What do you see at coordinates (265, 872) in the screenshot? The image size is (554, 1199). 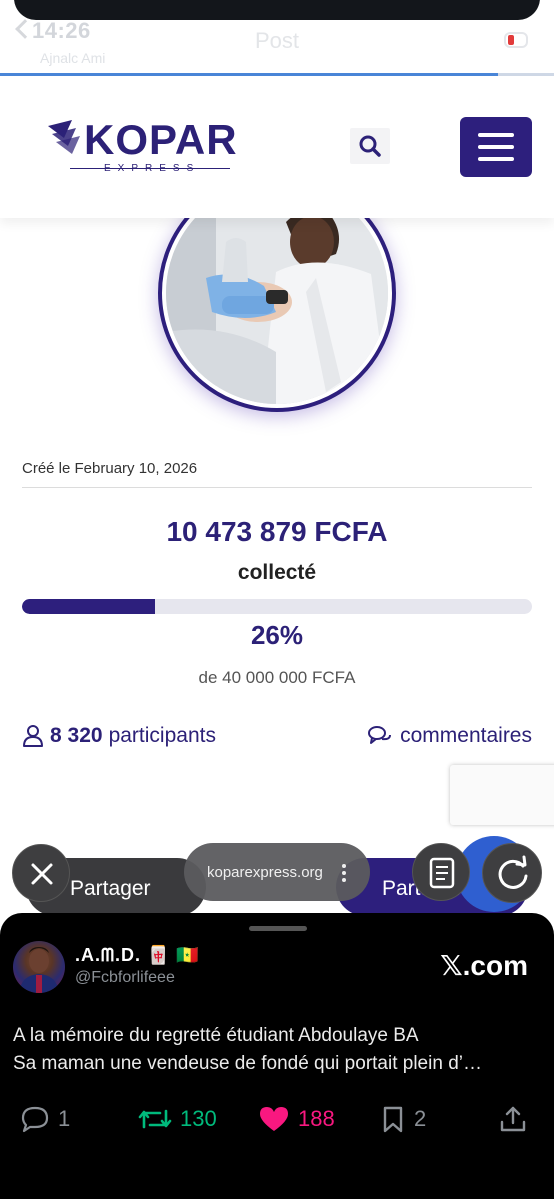 I see `url-text: koparexpress.org` at bounding box center [265, 872].